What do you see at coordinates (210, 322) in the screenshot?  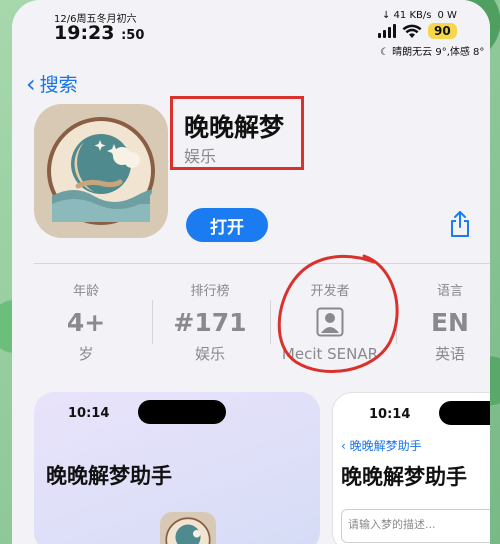 I see `info-rank-value: #171` at bounding box center [210, 322].